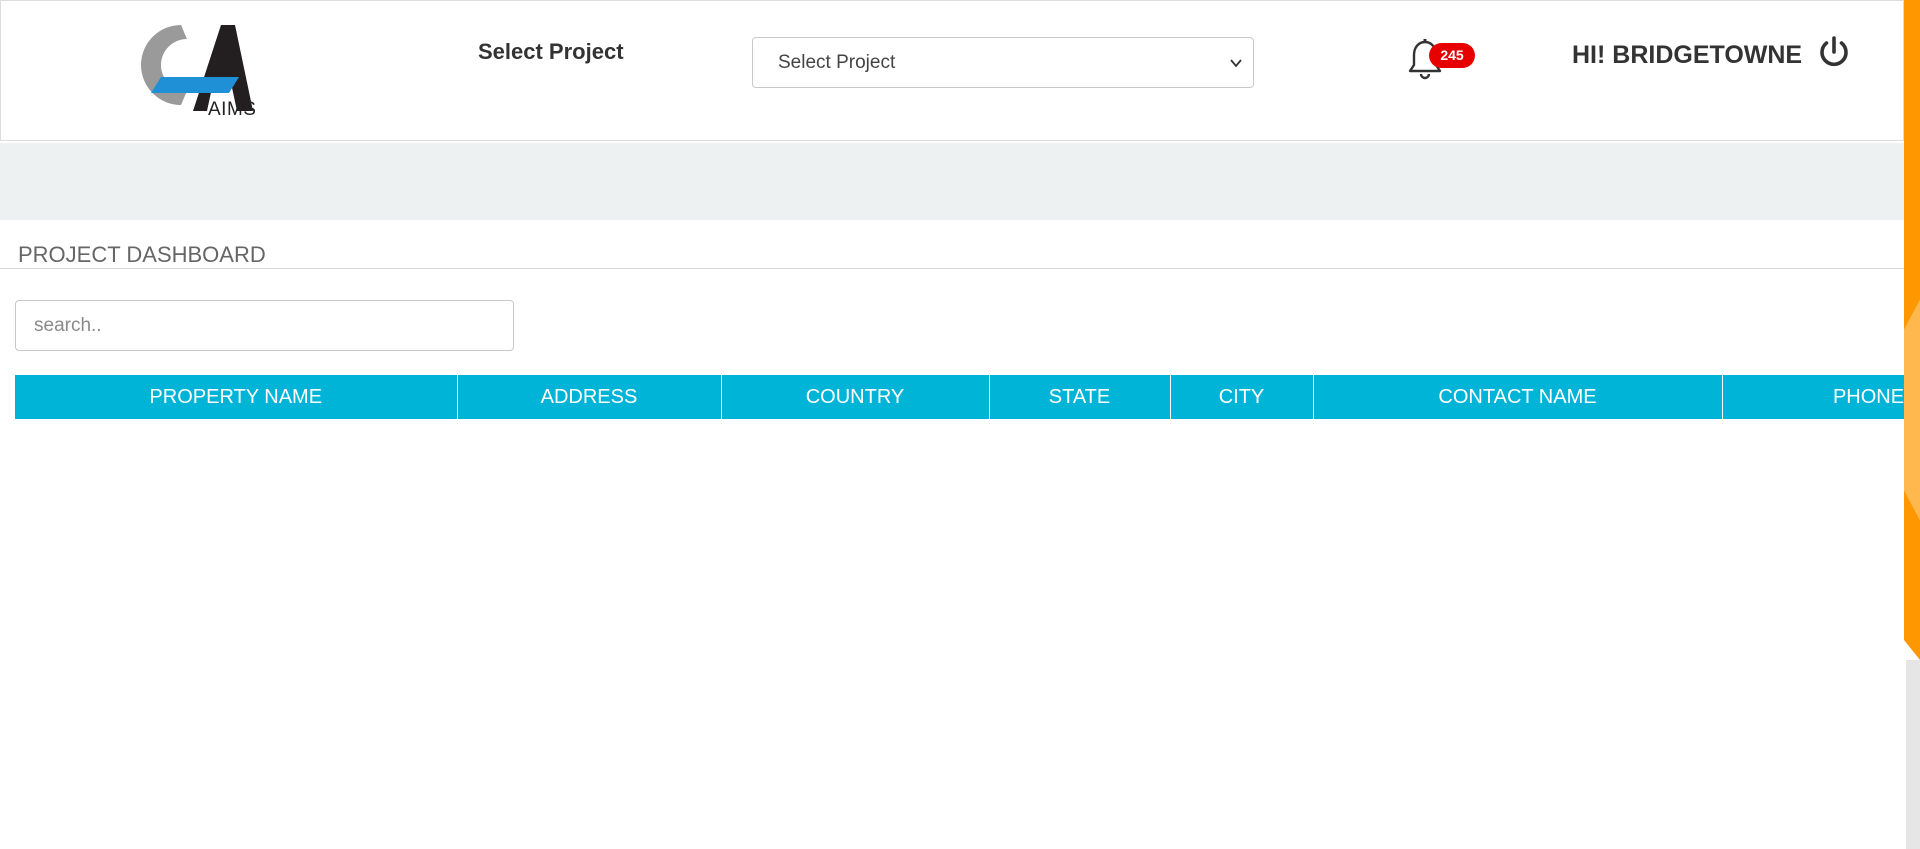 This screenshot has width=1920, height=849. What do you see at coordinates (1452, 55) in the screenshot?
I see `notification-badge: 245` at bounding box center [1452, 55].